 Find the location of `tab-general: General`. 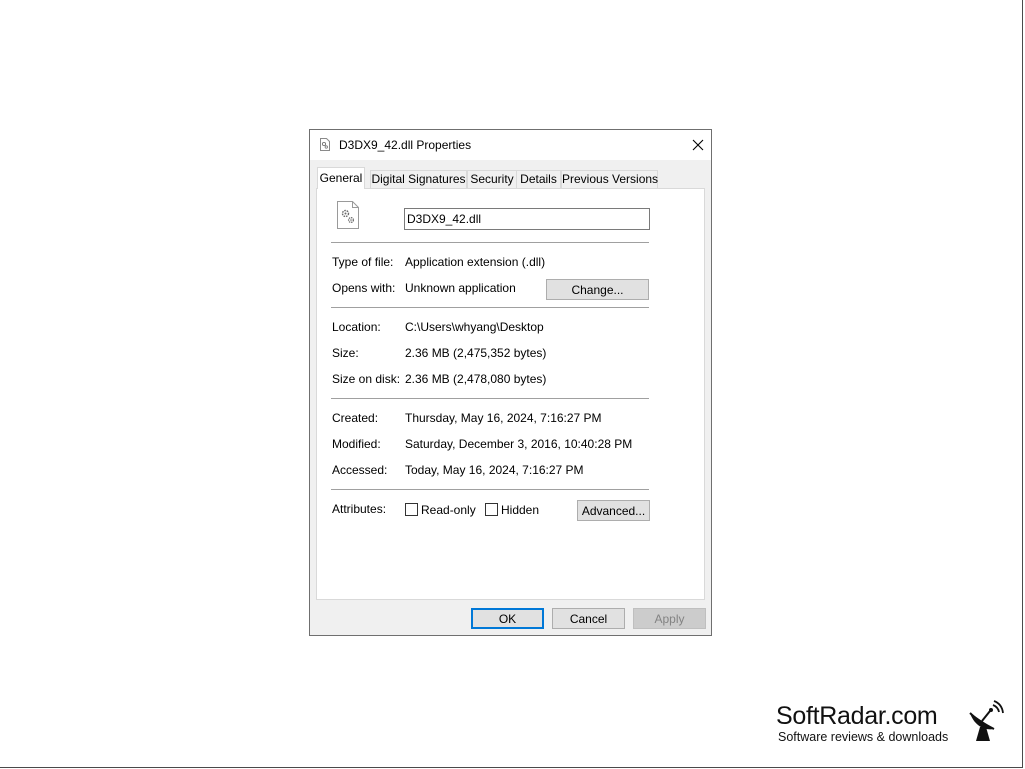

tab-general: General is located at coordinates (341, 178).